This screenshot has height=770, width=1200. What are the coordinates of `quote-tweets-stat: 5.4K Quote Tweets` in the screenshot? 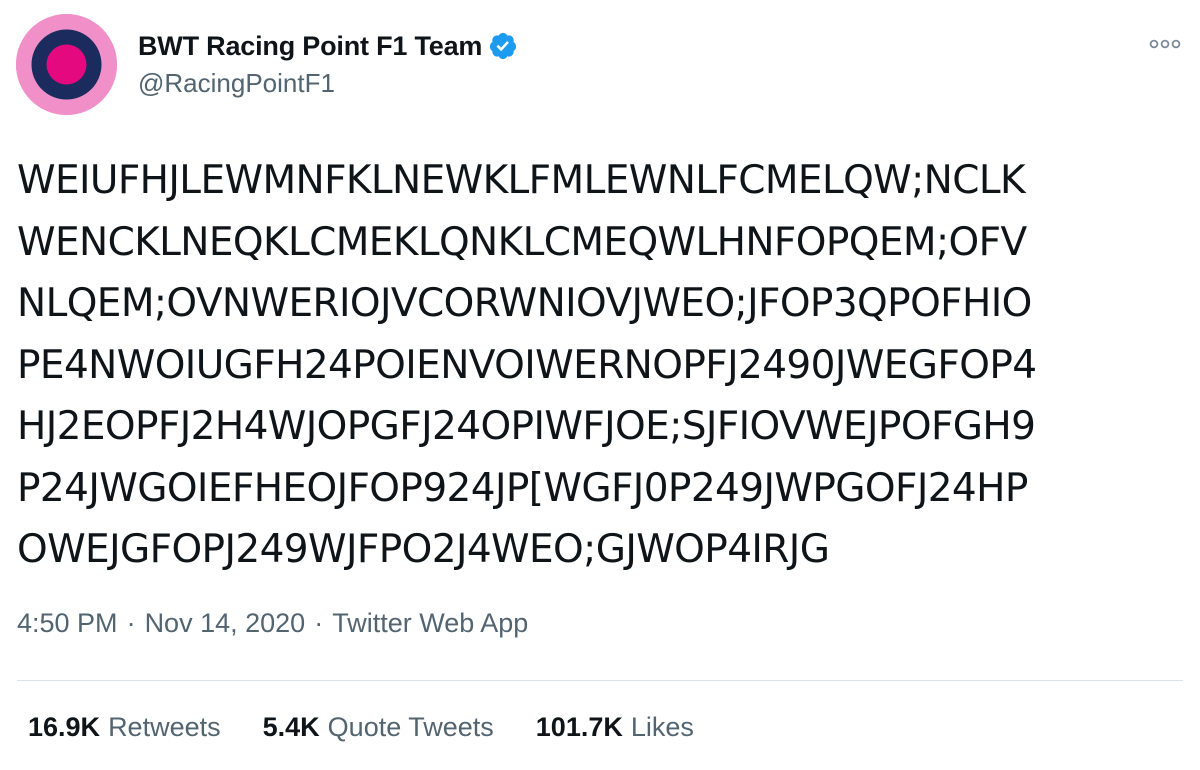 It's located at (378, 727).